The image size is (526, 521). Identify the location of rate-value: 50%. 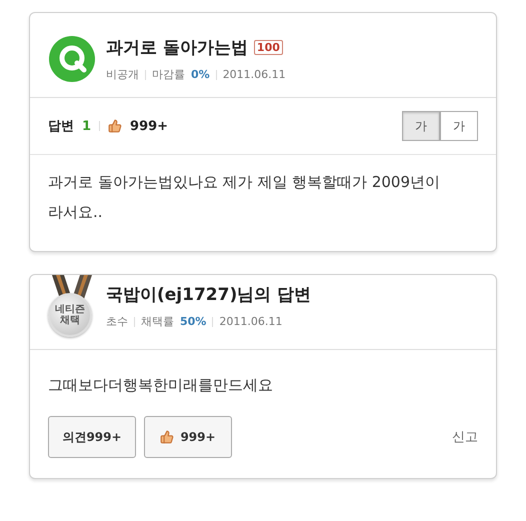
(193, 321).